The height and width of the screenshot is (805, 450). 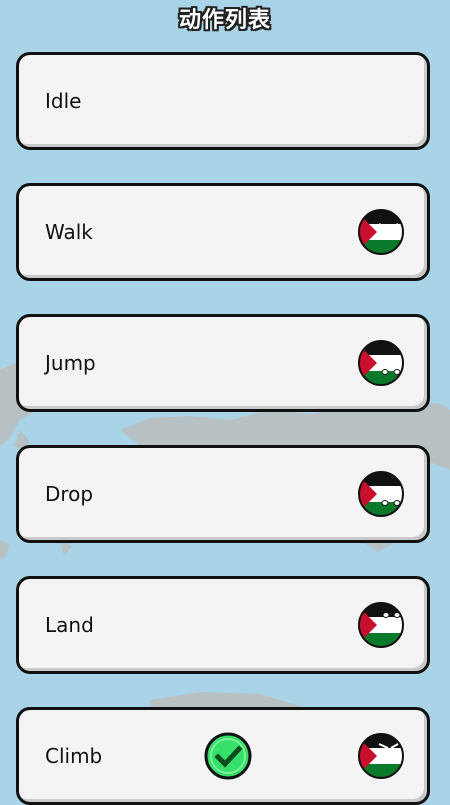 I want to click on checkmark-icon, so click(x=228, y=756).